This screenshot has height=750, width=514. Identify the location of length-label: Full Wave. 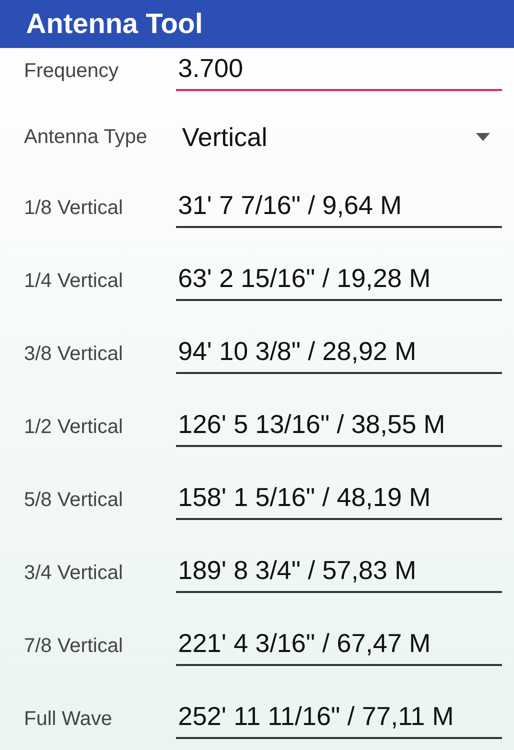
(69, 719).